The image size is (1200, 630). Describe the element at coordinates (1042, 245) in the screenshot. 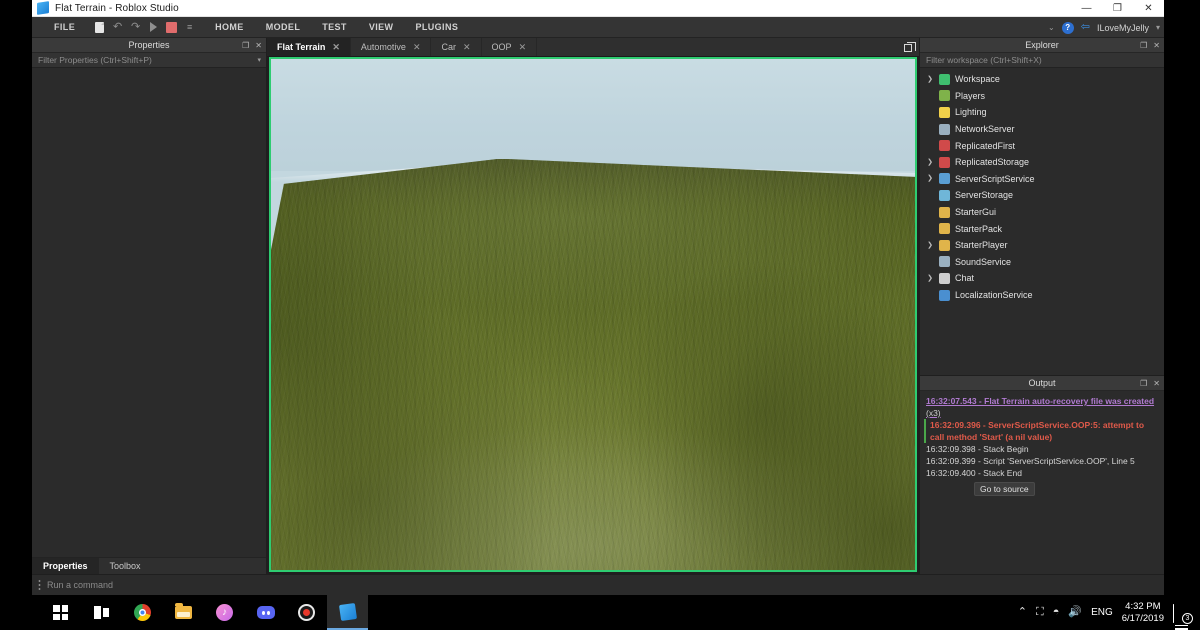

I see `explorer-item-starterplayer: ❯ StarterPlayer` at that location.